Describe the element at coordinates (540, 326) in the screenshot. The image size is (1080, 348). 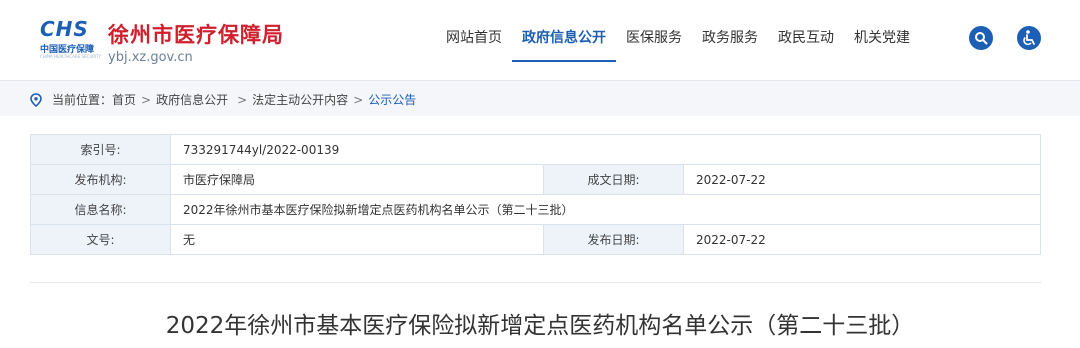
I see `article-title: 2022年徐州市基本医疗保险拟新增定点医药机构名单公示（第二十三批）` at that location.